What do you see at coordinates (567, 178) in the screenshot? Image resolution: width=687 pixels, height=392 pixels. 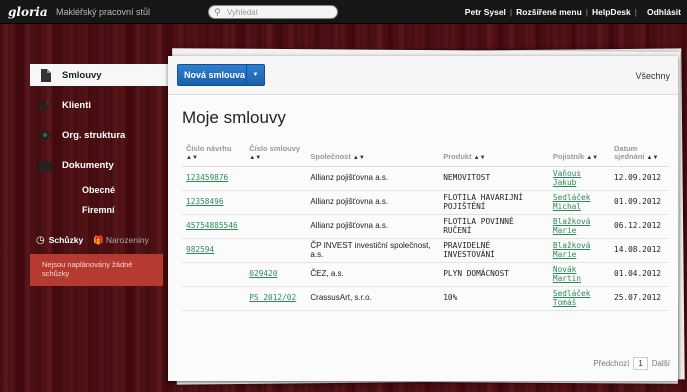 I see `holder-link: Vaňous Jakub` at bounding box center [567, 178].